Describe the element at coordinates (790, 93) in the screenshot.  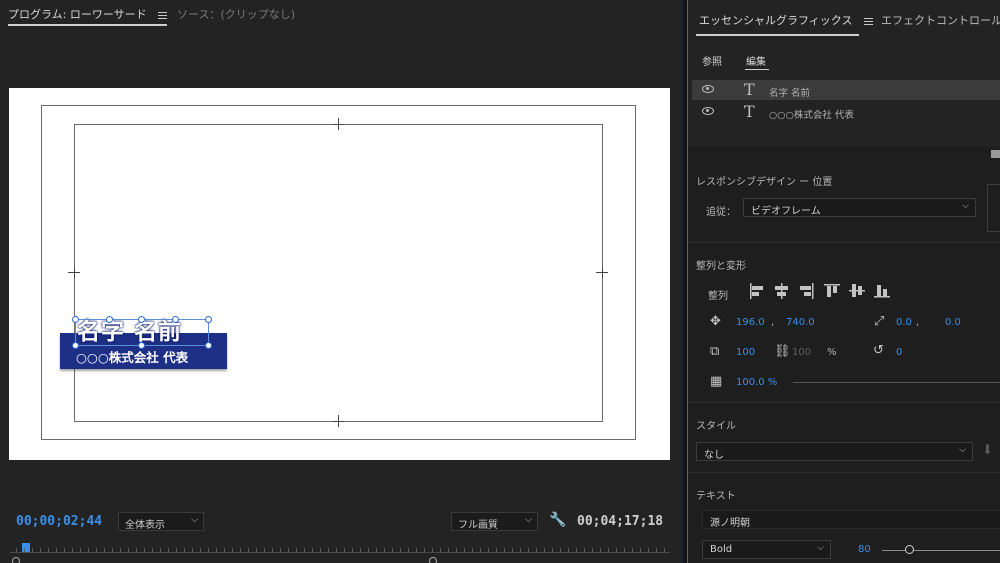
I see `layer-name: 名字 名前` at that location.